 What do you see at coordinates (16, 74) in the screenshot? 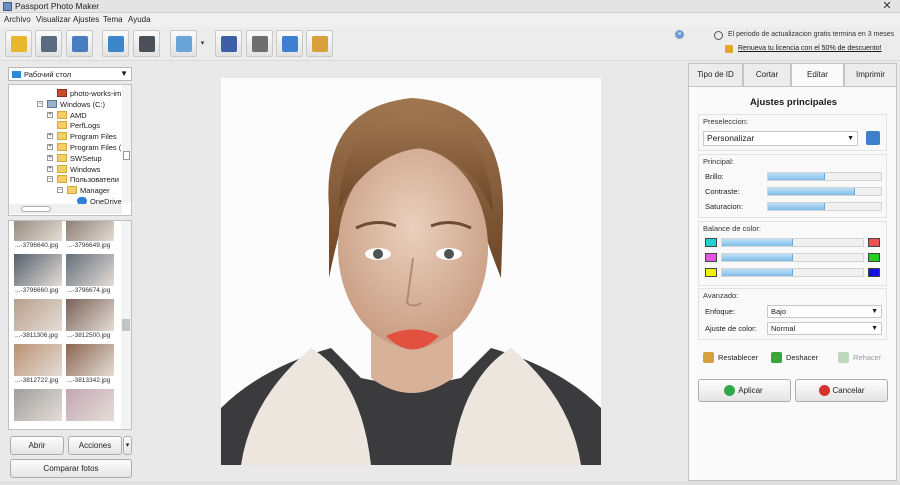
I see `desktop-icon` at bounding box center [16, 74].